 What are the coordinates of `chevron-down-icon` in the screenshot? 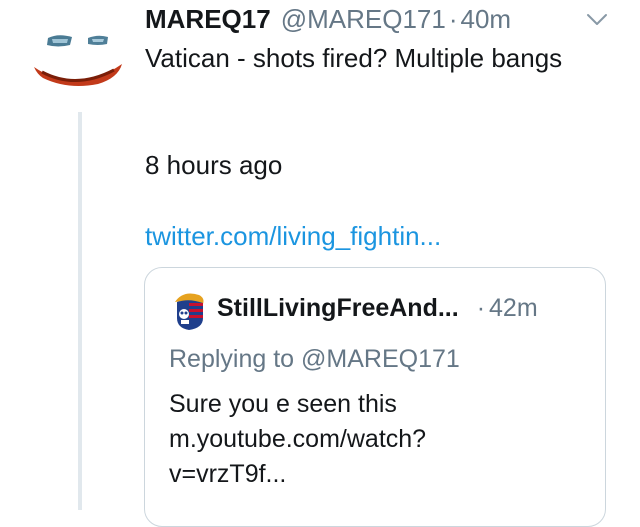 It's located at (597, 19).